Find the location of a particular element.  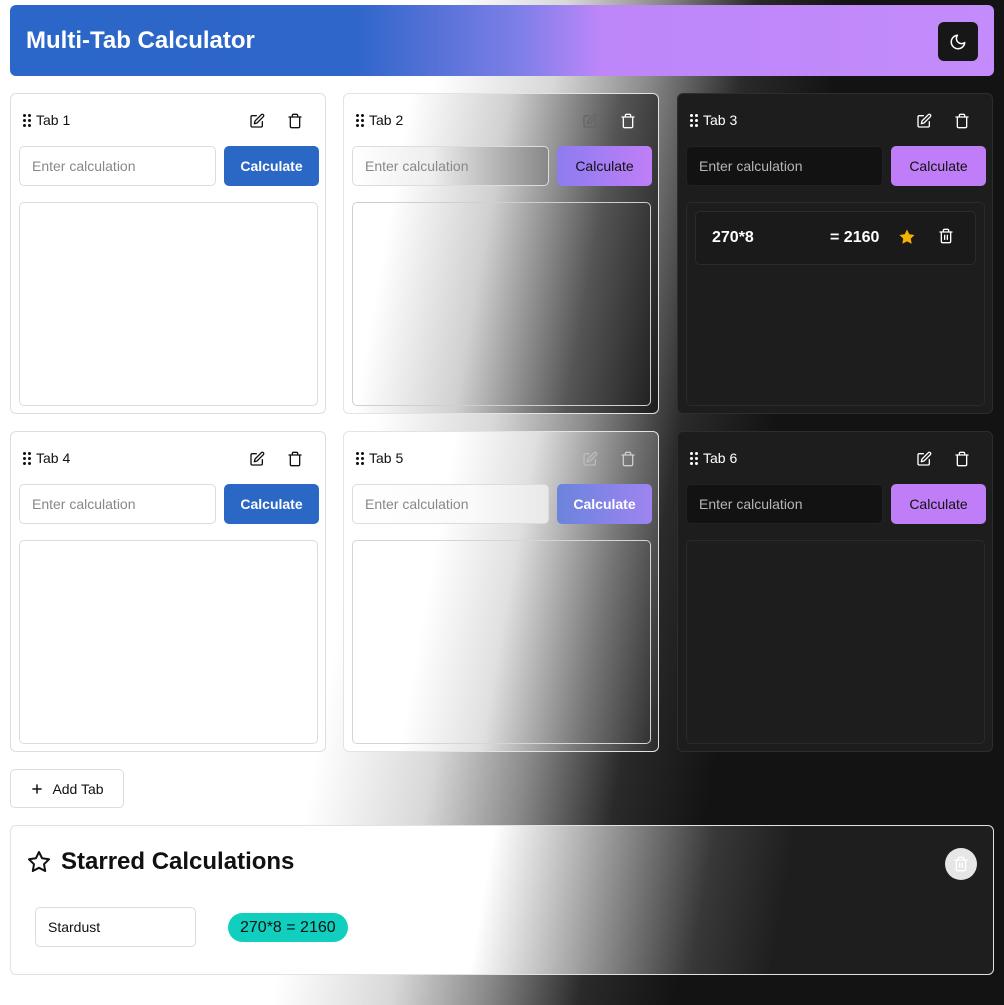

tab-label: Tab 4 is located at coordinates (53, 458).